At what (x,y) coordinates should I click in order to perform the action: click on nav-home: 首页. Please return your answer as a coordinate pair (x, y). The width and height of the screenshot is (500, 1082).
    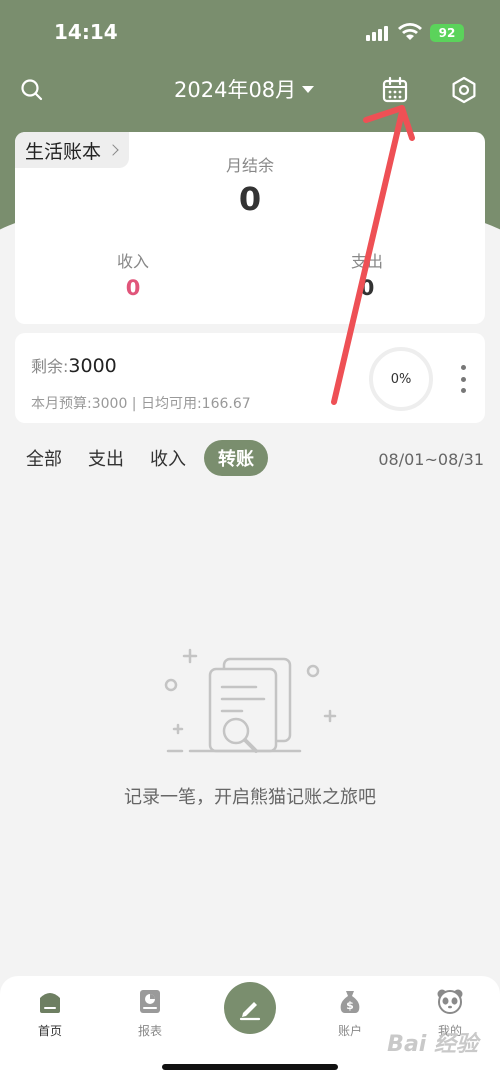
    Looking at the image, I should click on (50, 1013).